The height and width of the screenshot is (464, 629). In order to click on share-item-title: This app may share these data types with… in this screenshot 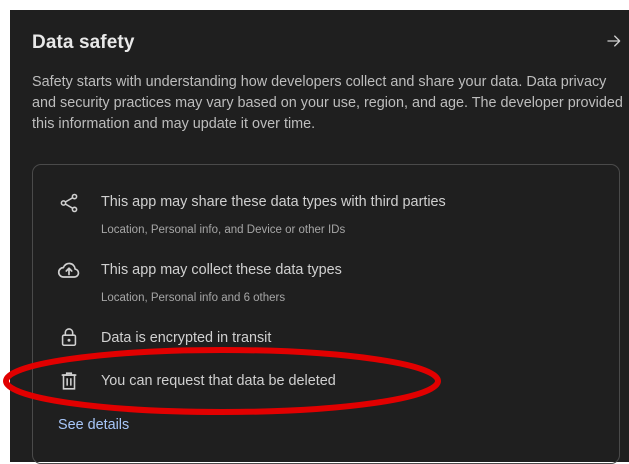, I will do `click(273, 202)`.